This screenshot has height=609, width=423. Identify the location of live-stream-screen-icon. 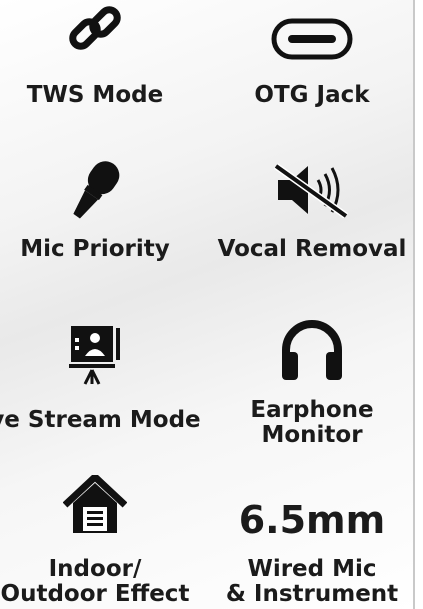
(94, 355).